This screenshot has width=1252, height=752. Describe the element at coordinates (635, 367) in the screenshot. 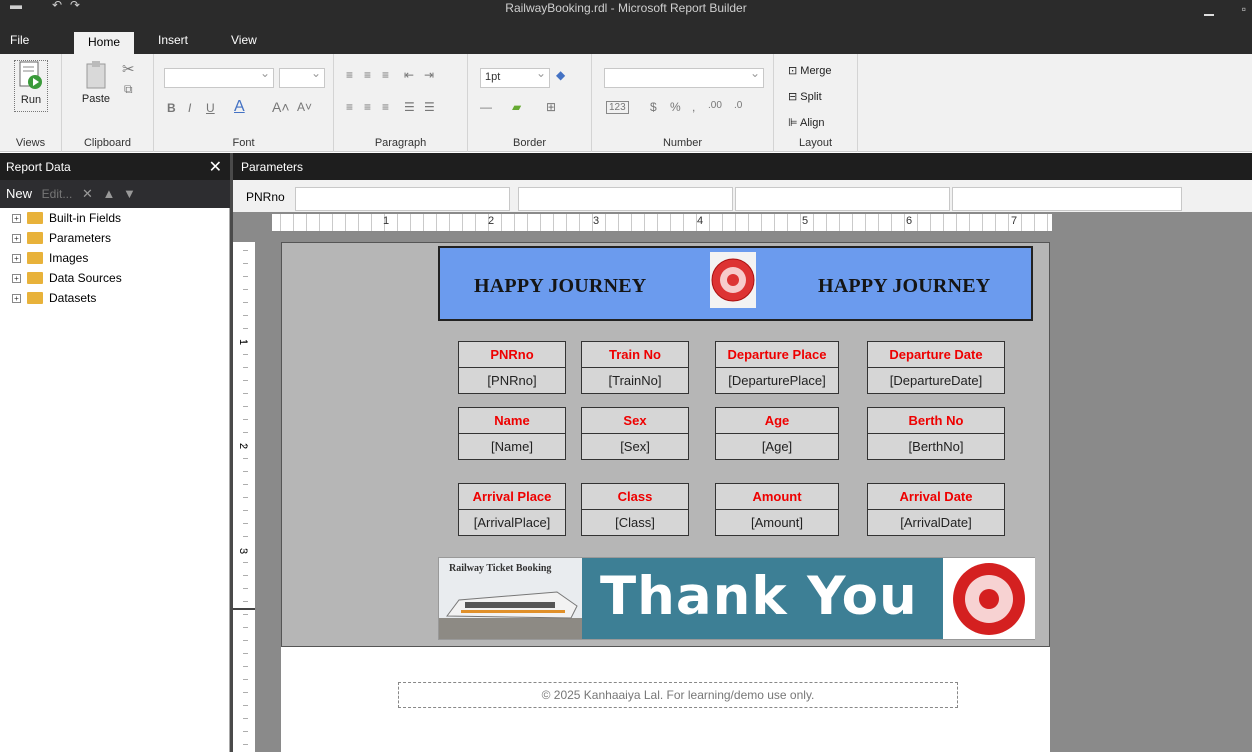

I see `field-card-train-no: Train No [TrainNo]` at that location.